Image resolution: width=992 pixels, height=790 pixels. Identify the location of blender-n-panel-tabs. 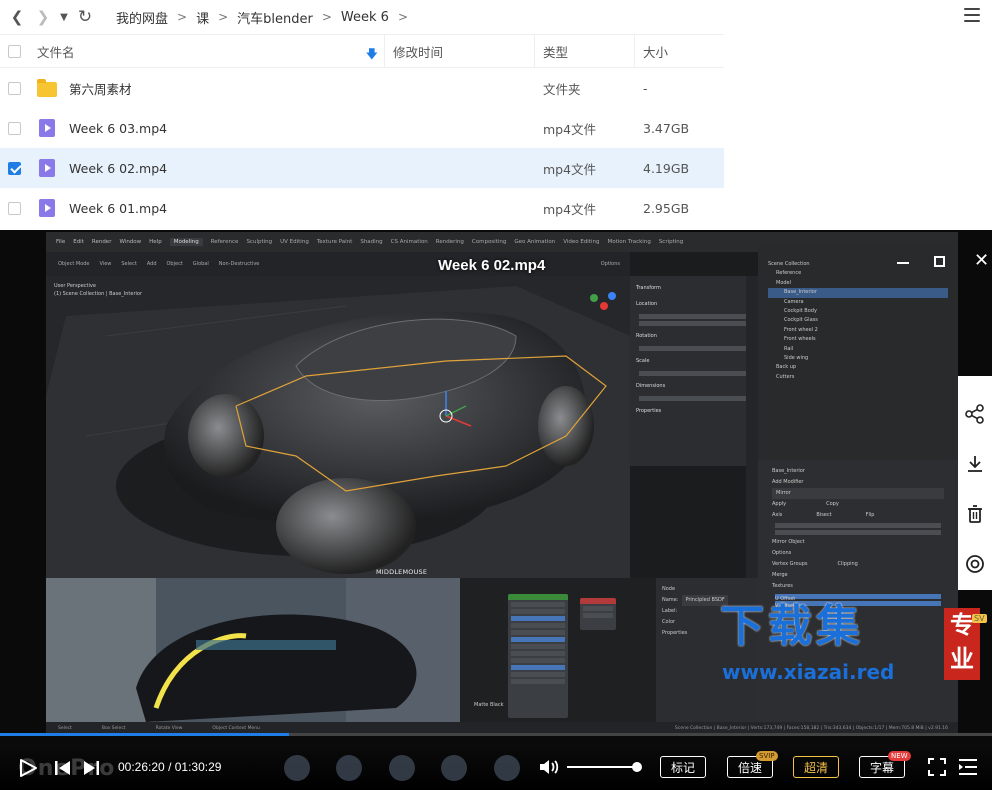
(752, 427).